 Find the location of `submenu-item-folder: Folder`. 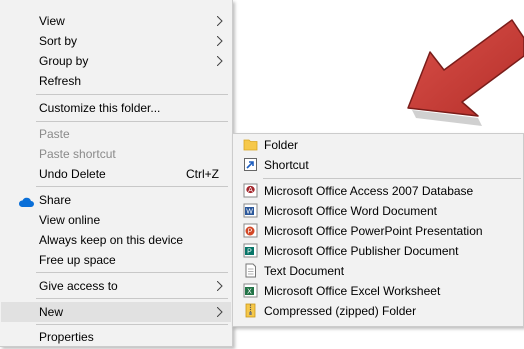

submenu-item-folder: Folder is located at coordinates (378, 145).